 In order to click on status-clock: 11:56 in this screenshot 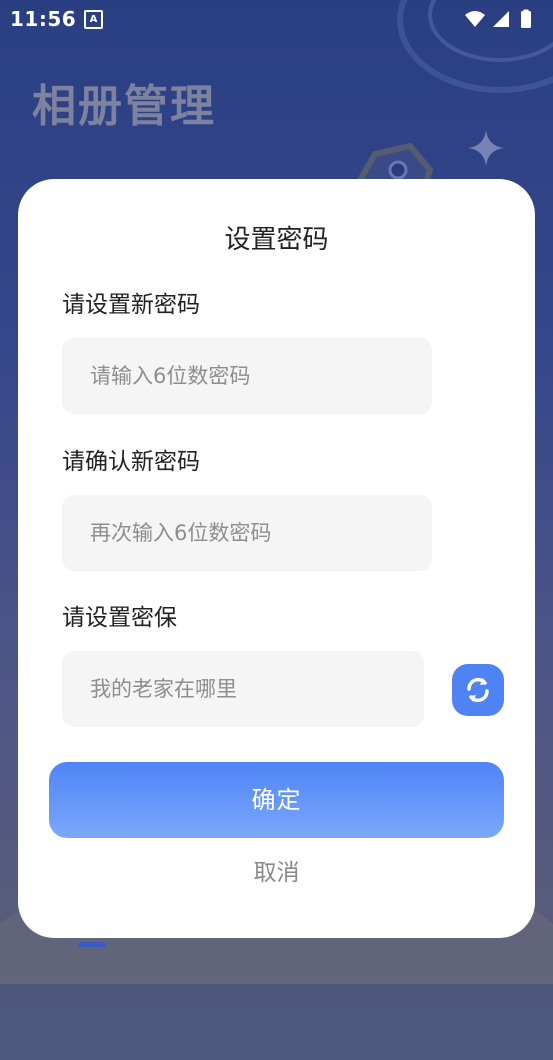, I will do `click(43, 19)`.